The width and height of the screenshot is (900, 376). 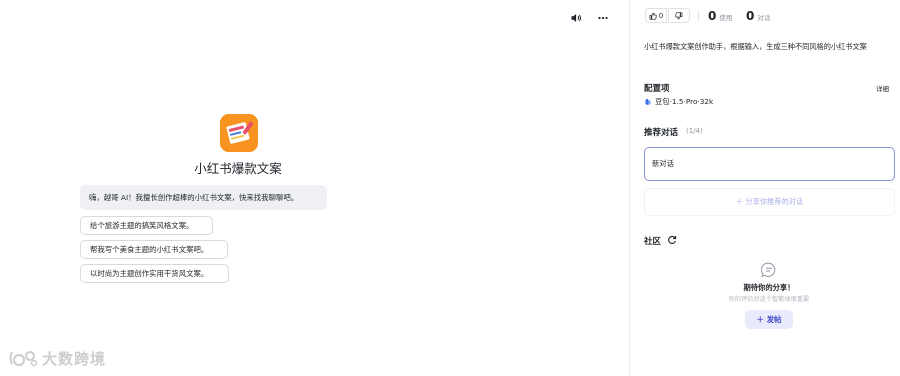 What do you see at coordinates (74, 358) in the screenshot?
I see `watermark-text: 大数跨境` at bounding box center [74, 358].